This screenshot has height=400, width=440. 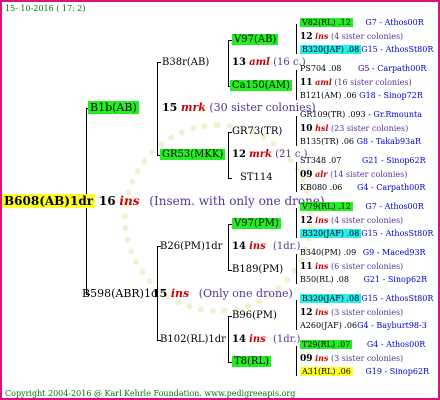 I want to click on gen3-queen-label: V97(PM), so click(x=256, y=223).